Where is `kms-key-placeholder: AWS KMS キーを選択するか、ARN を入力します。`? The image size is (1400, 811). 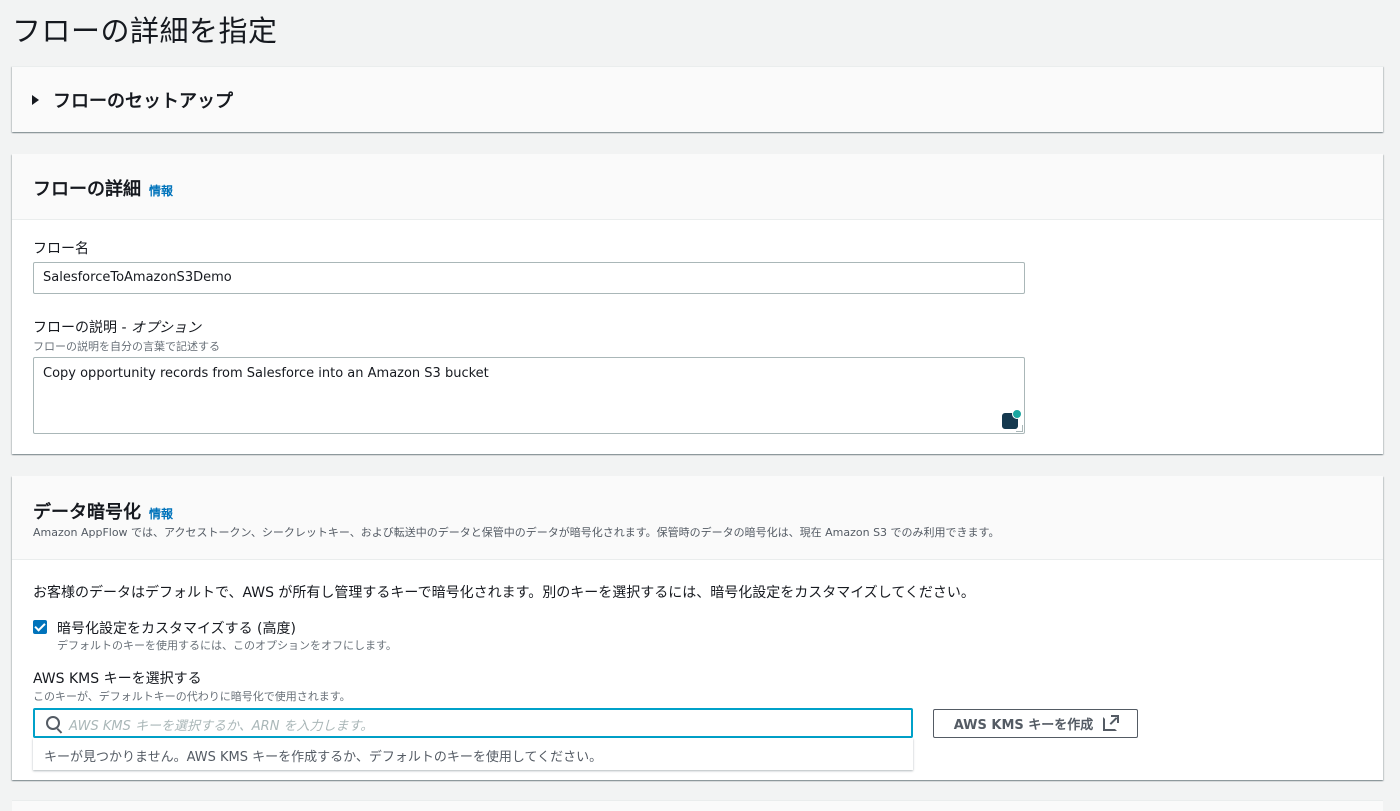 kms-key-placeholder: AWS KMS キーを選択するか、ARN を入力します。 is located at coordinates (221, 726).